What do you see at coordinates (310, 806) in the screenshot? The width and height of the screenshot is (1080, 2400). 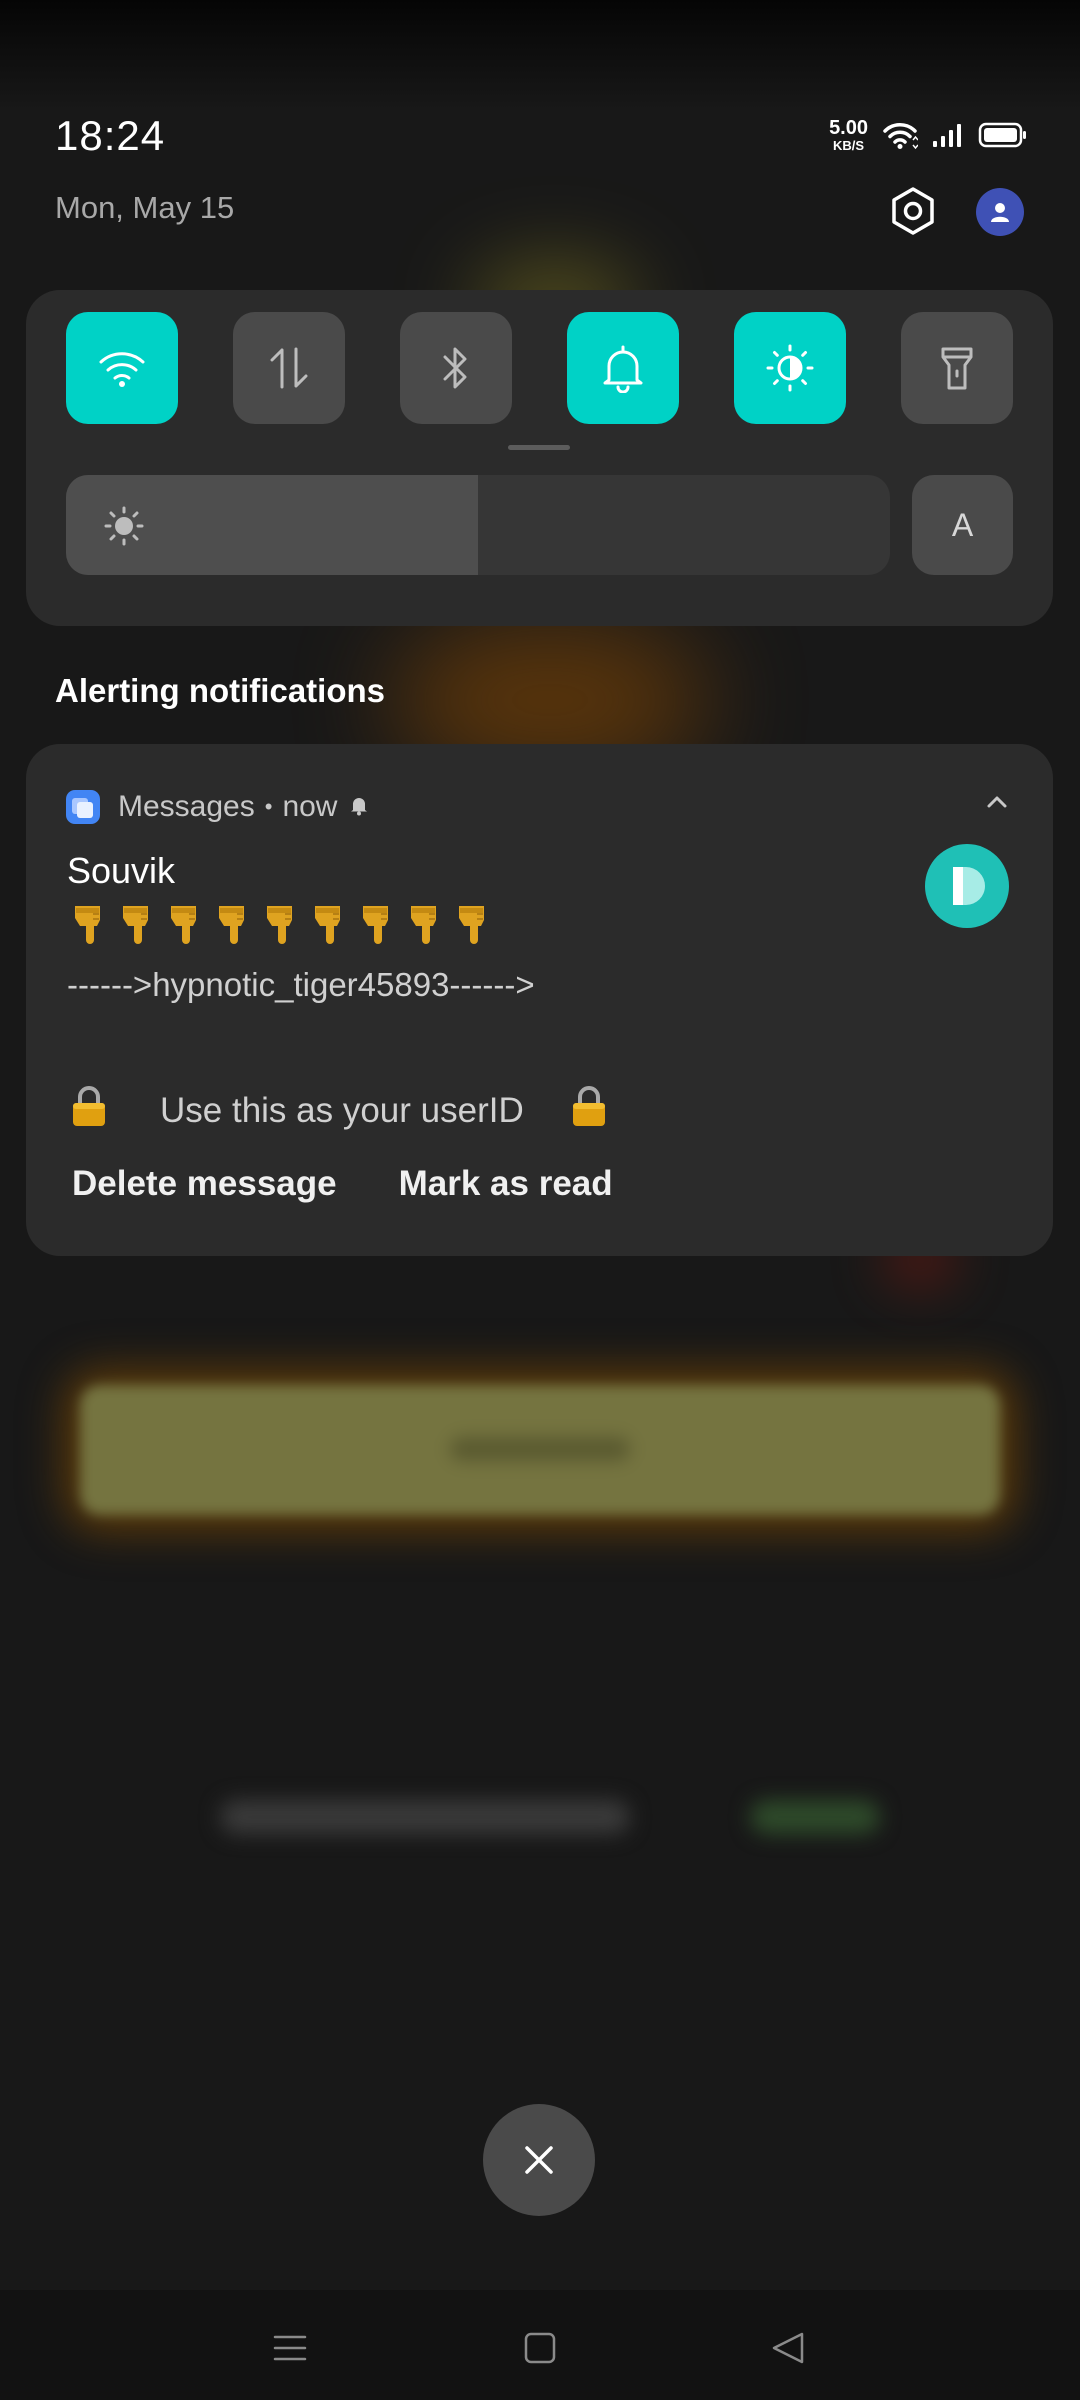 I see `notification-time: now` at bounding box center [310, 806].